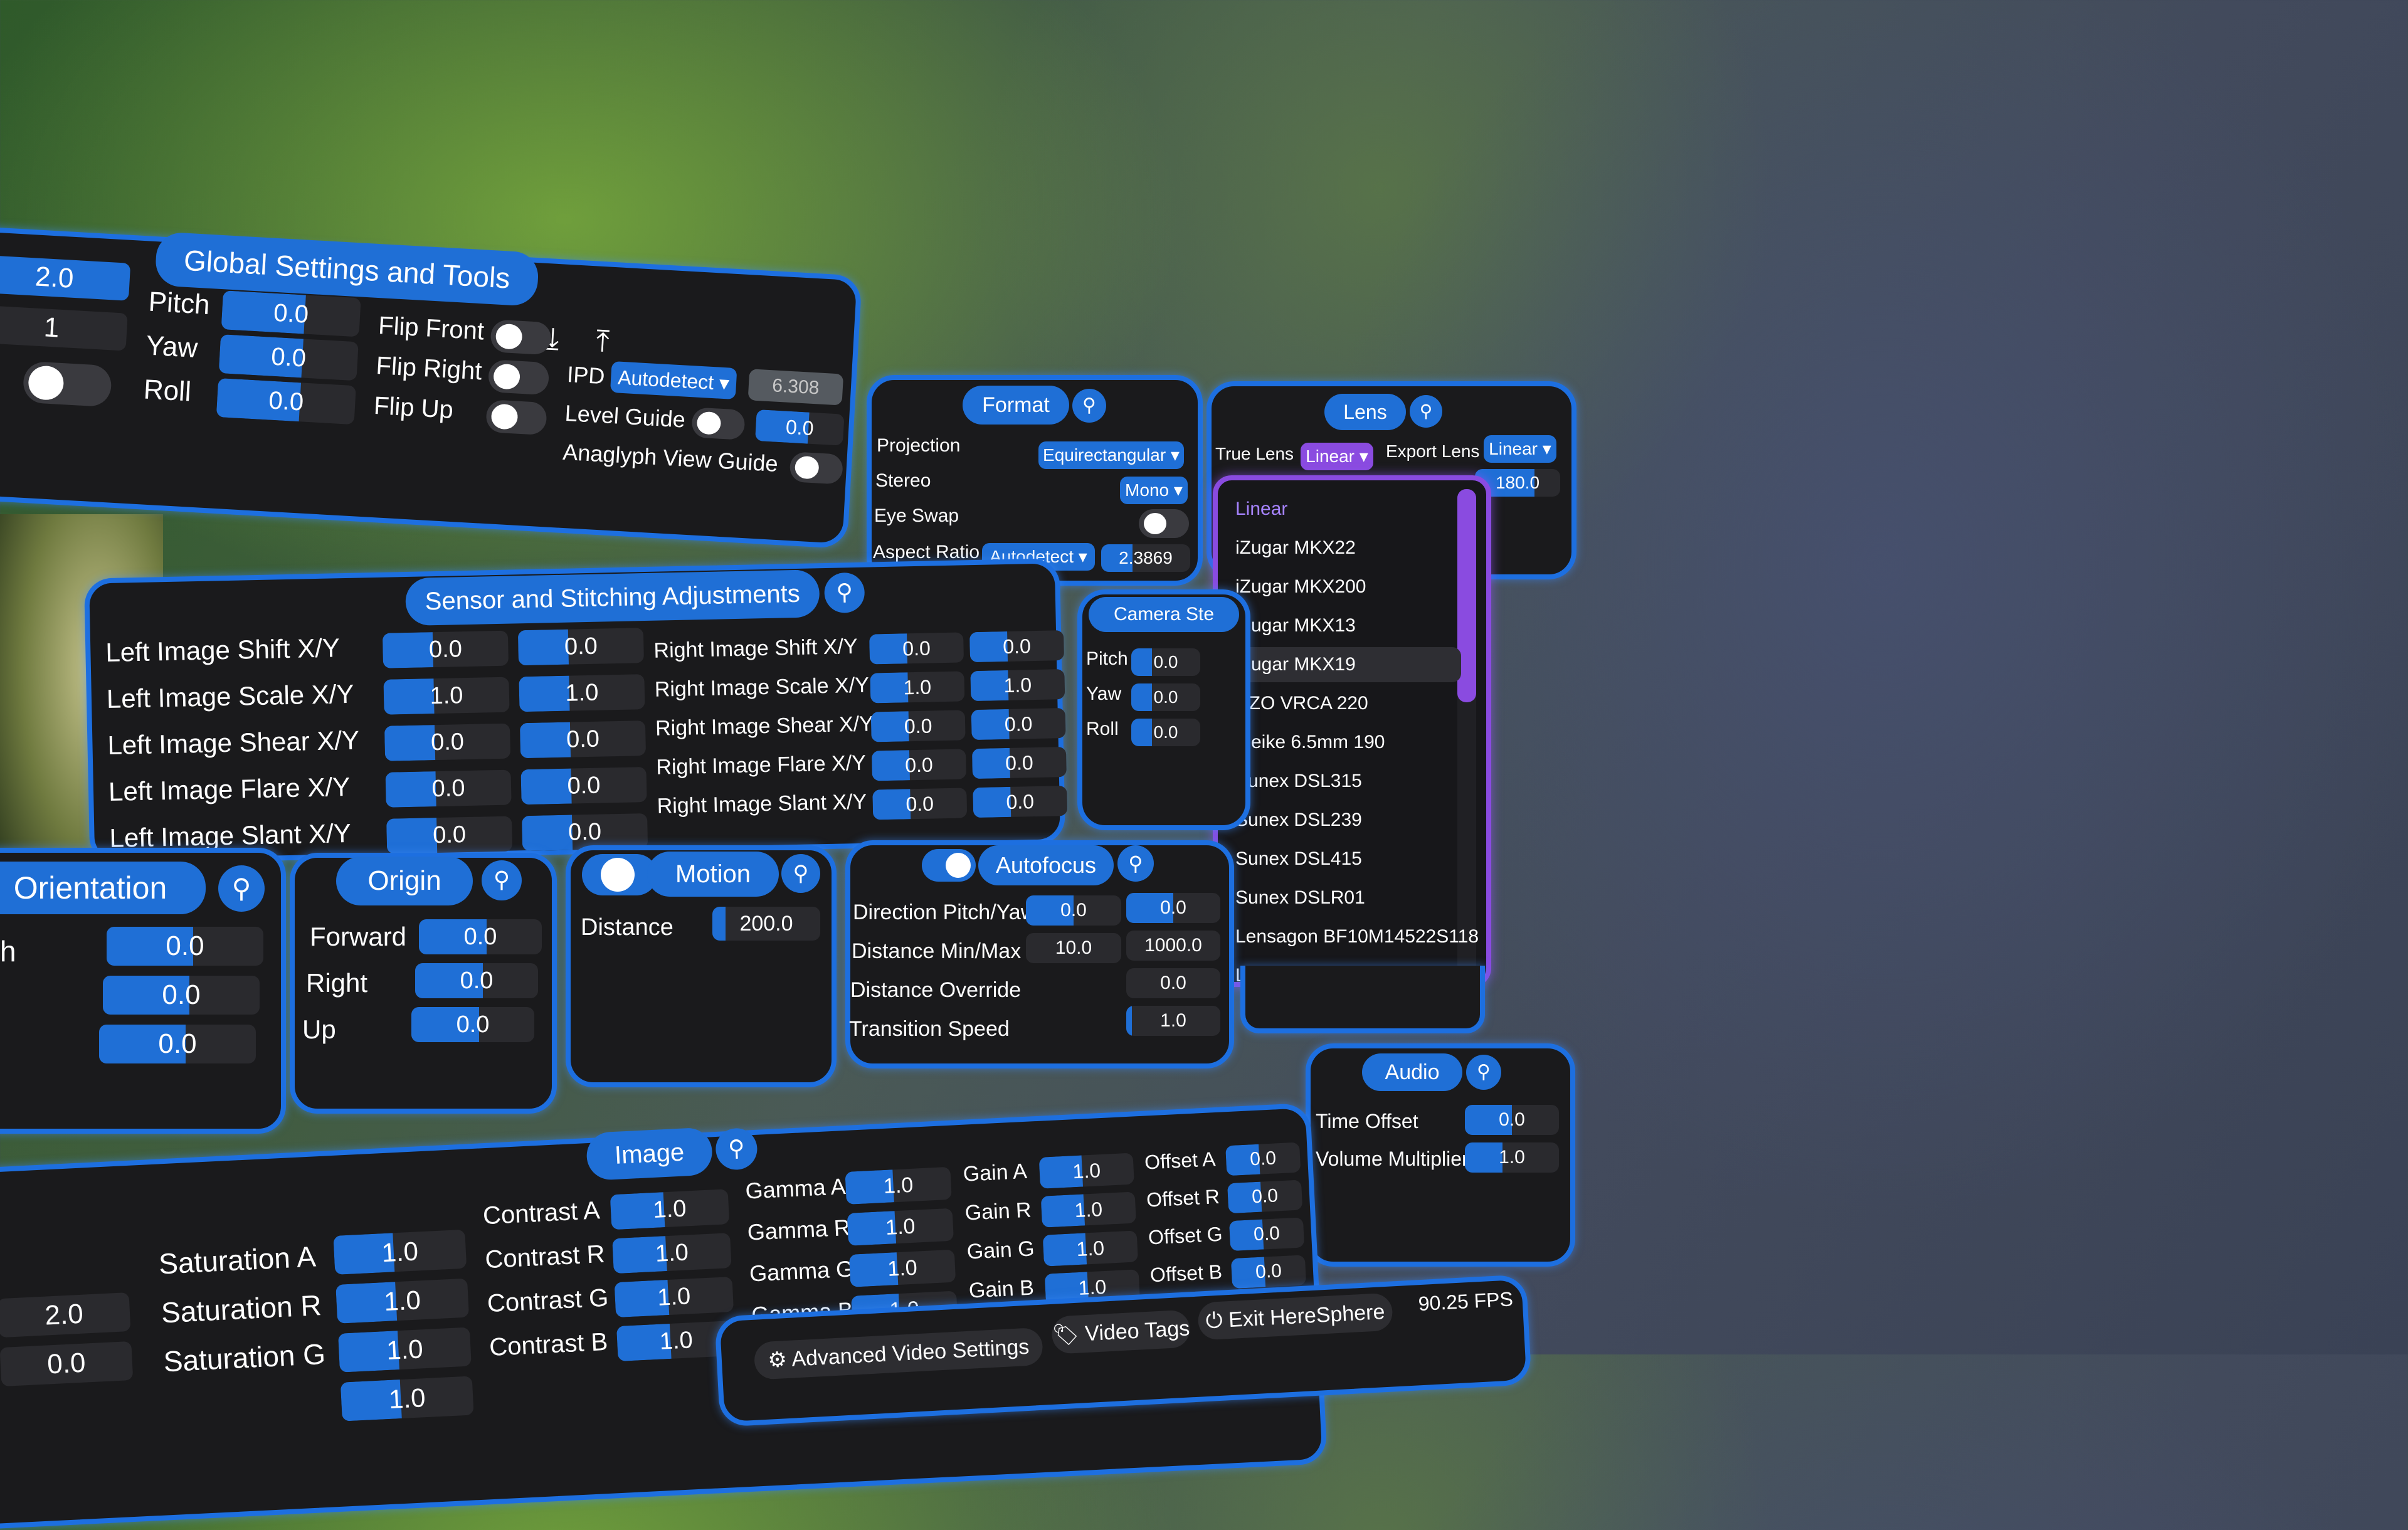 The height and width of the screenshot is (1530, 2408). I want to click on power-icon: ⏻, so click(1214, 1320).